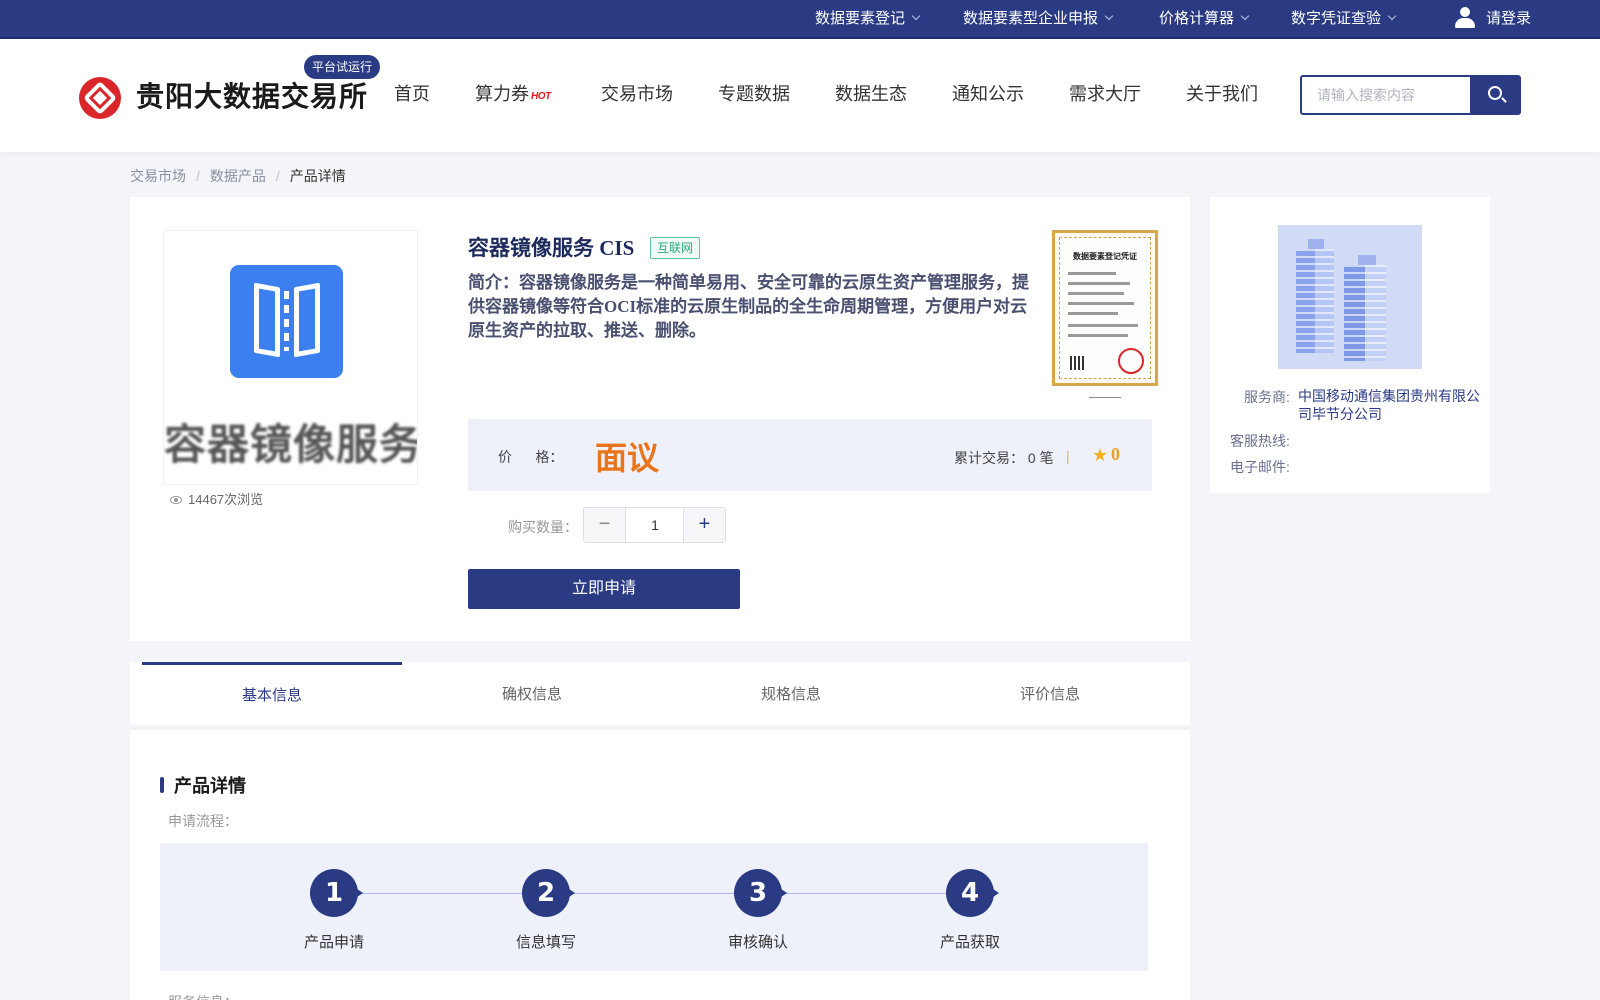 The image size is (1600, 1000). I want to click on service-provider-value: 中国移动通信集团贵州有限公司毕节分公司, so click(1390, 405).